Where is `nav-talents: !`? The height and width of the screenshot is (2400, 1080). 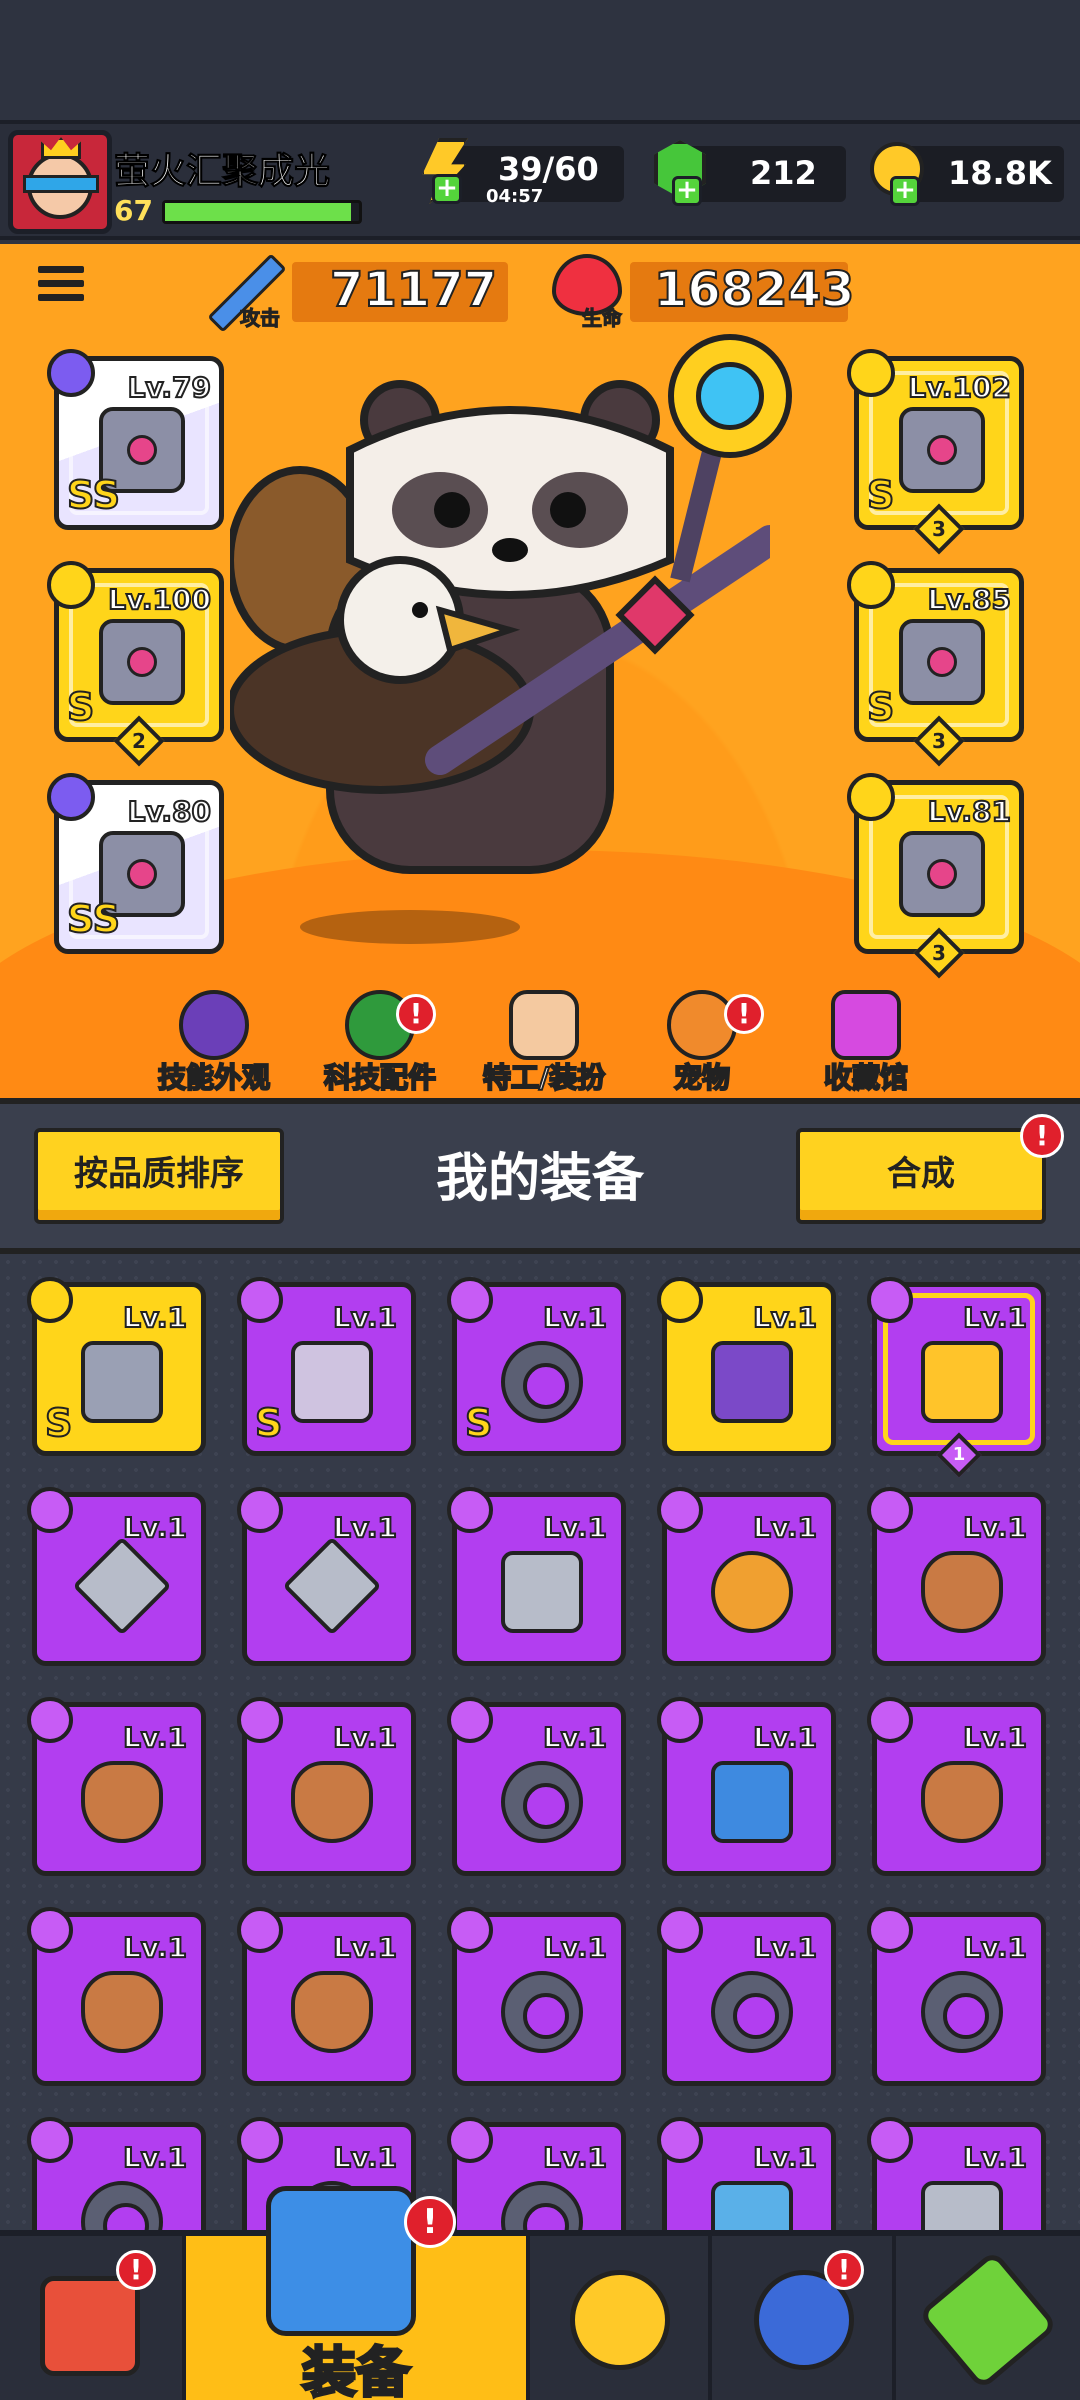
nav-talents: ! is located at coordinates (804, 2318).